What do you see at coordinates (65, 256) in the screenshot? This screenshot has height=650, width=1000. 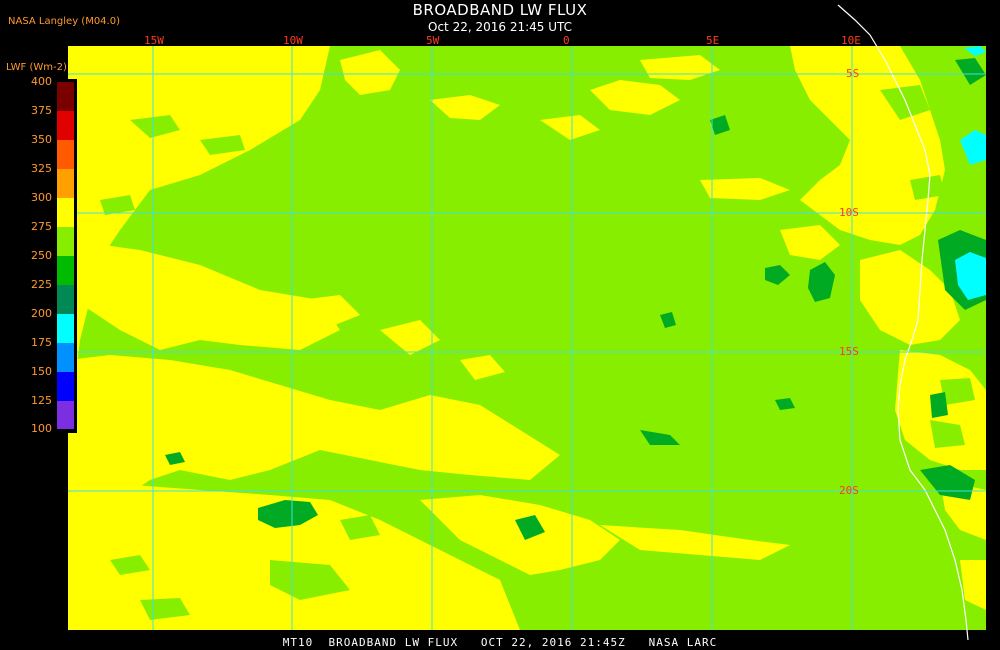 I see `colorbar` at bounding box center [65, 256].